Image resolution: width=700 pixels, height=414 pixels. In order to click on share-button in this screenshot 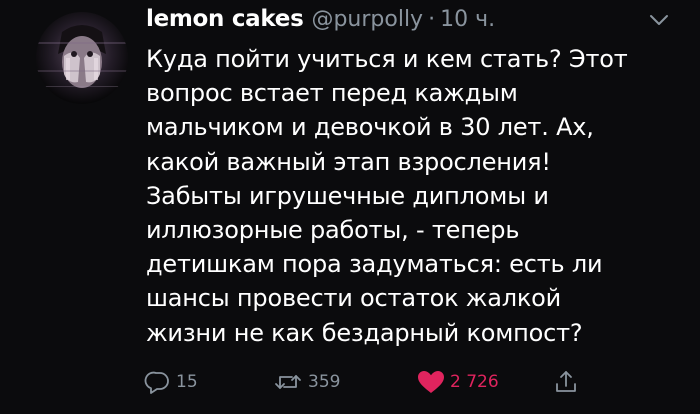, I will do `click(566, 382)`.